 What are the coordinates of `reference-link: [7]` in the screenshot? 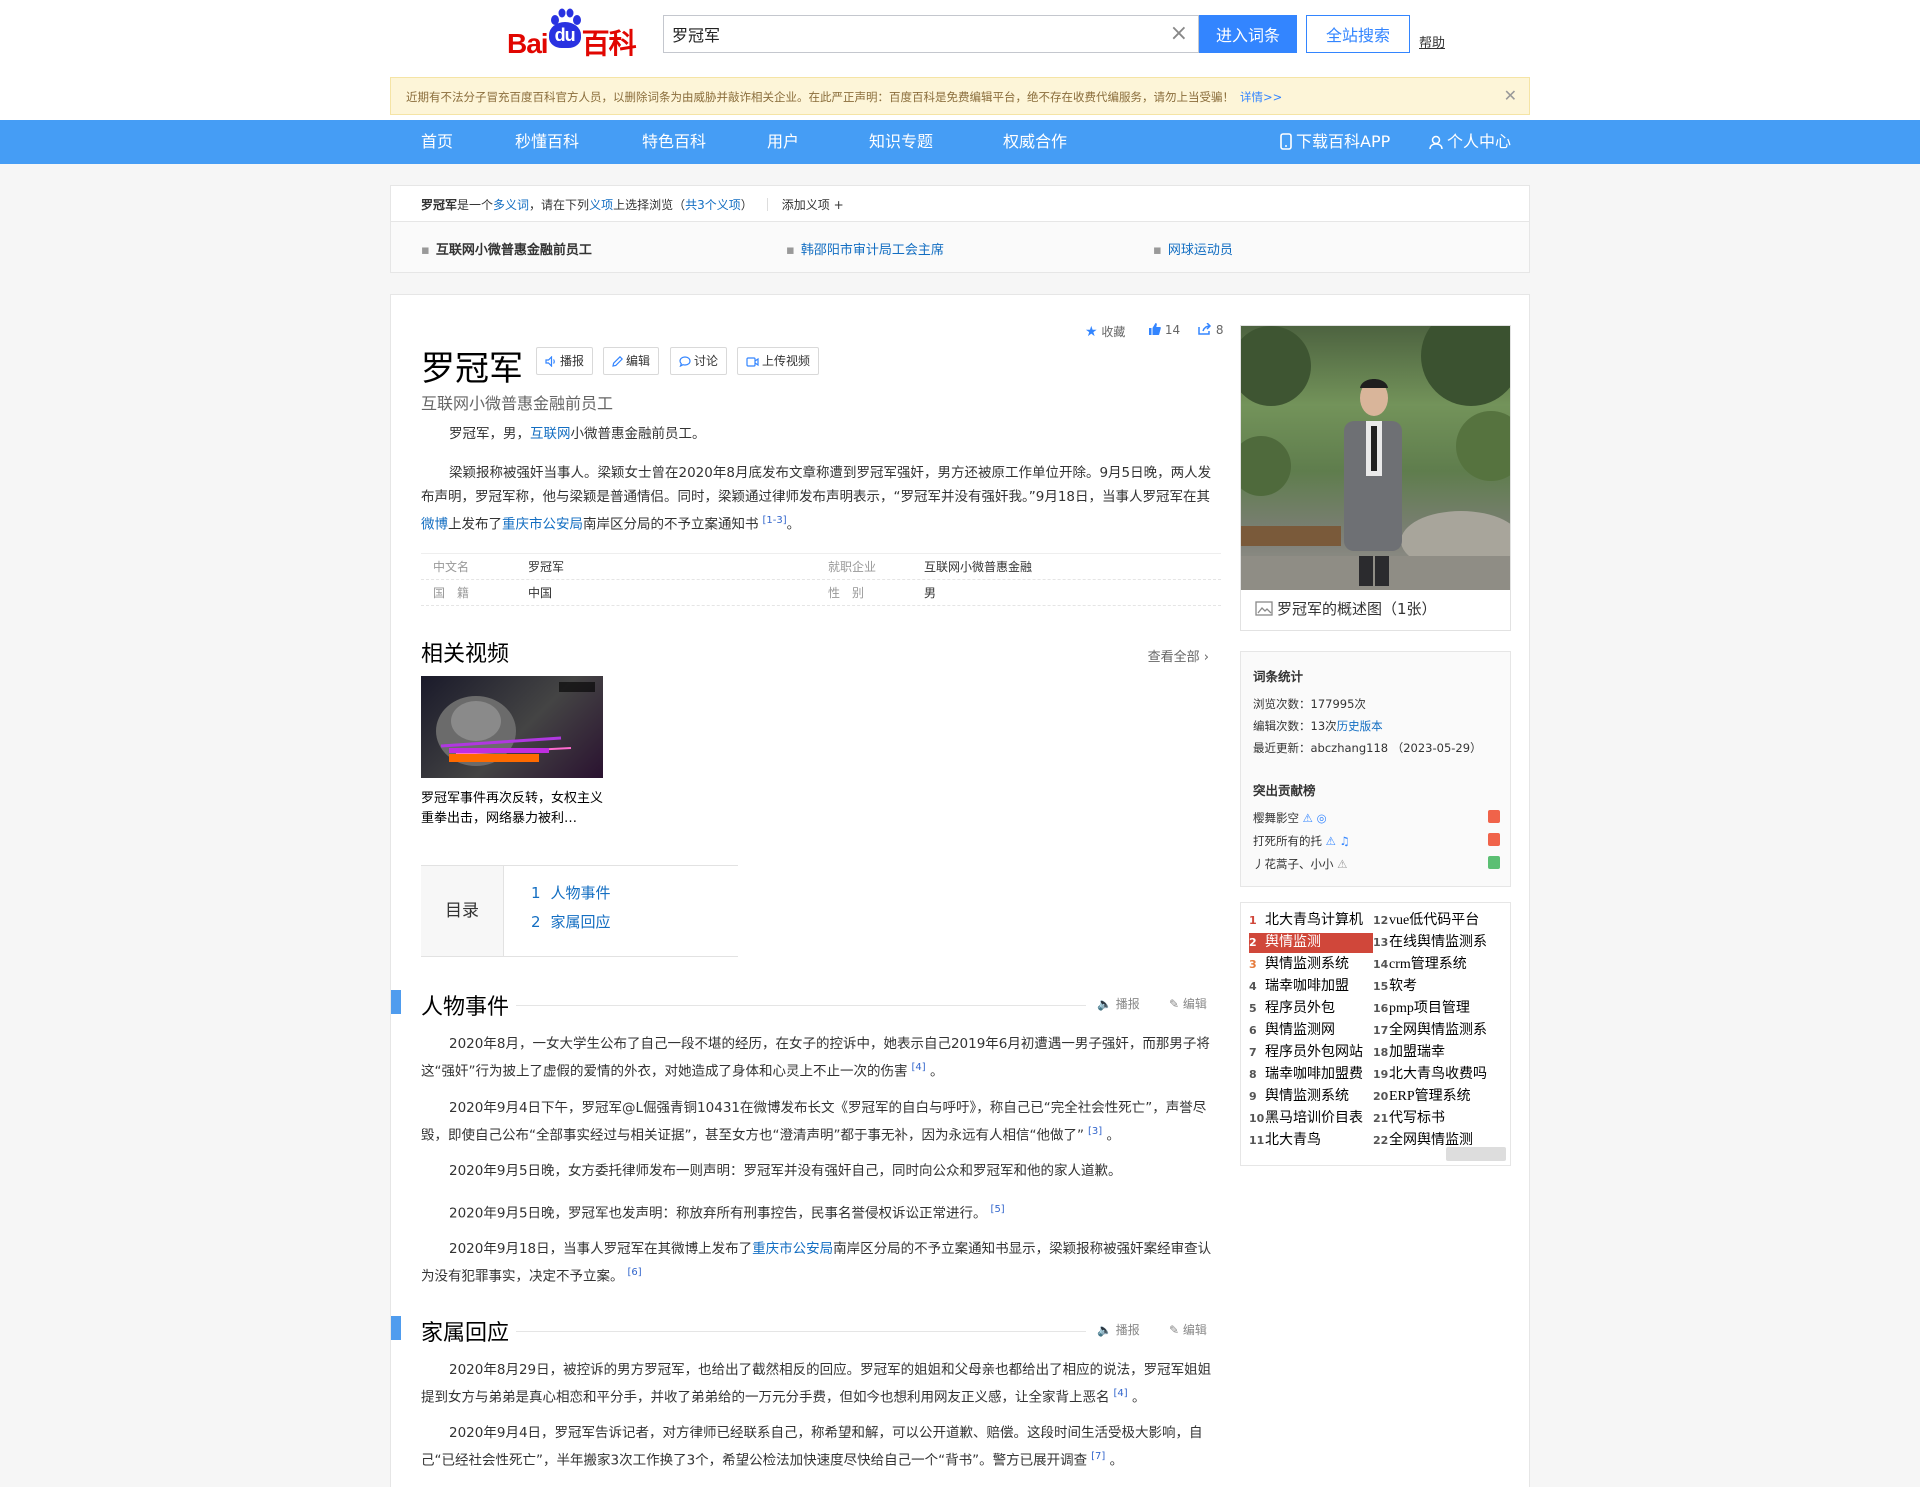 It's located at (1098, 1456).